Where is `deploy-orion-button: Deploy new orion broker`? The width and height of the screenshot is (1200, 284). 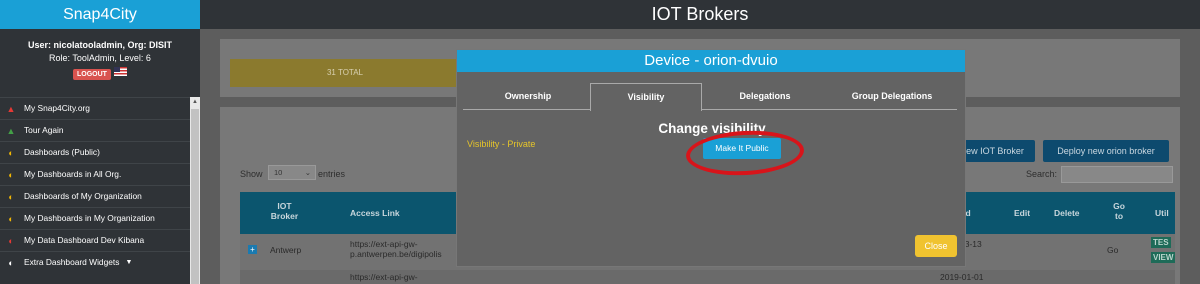
deploy-orion-button: Deploy new orion broker is located at coordinates (1106, 151).